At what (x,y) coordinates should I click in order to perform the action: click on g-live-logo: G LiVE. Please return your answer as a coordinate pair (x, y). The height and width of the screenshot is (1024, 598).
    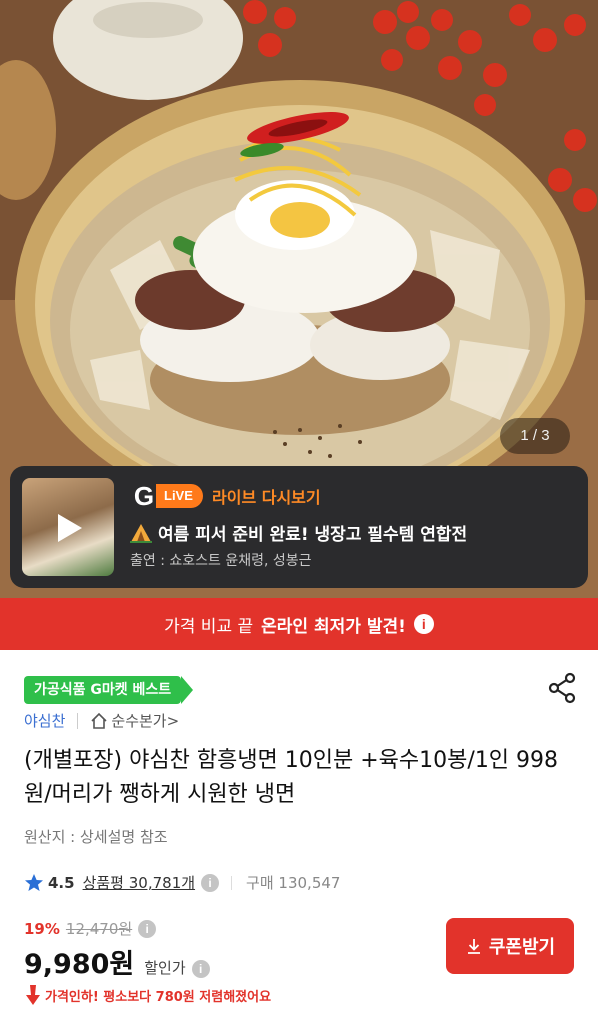
    Looking at the image, I should click on (166, 496).